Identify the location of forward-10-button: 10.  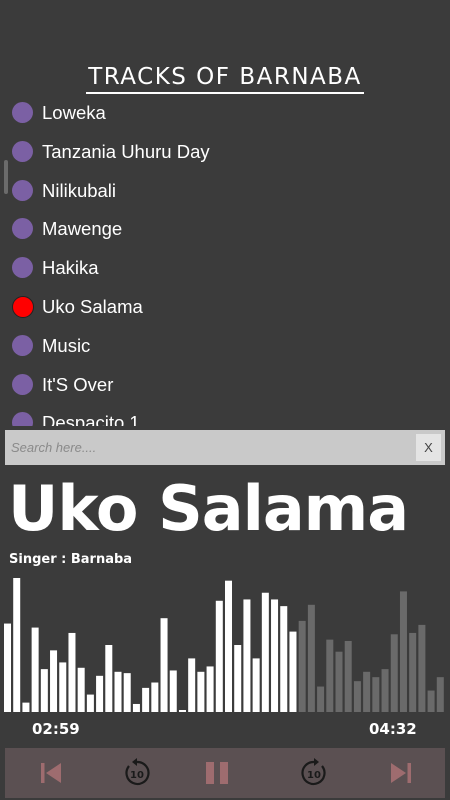
(314, 773).